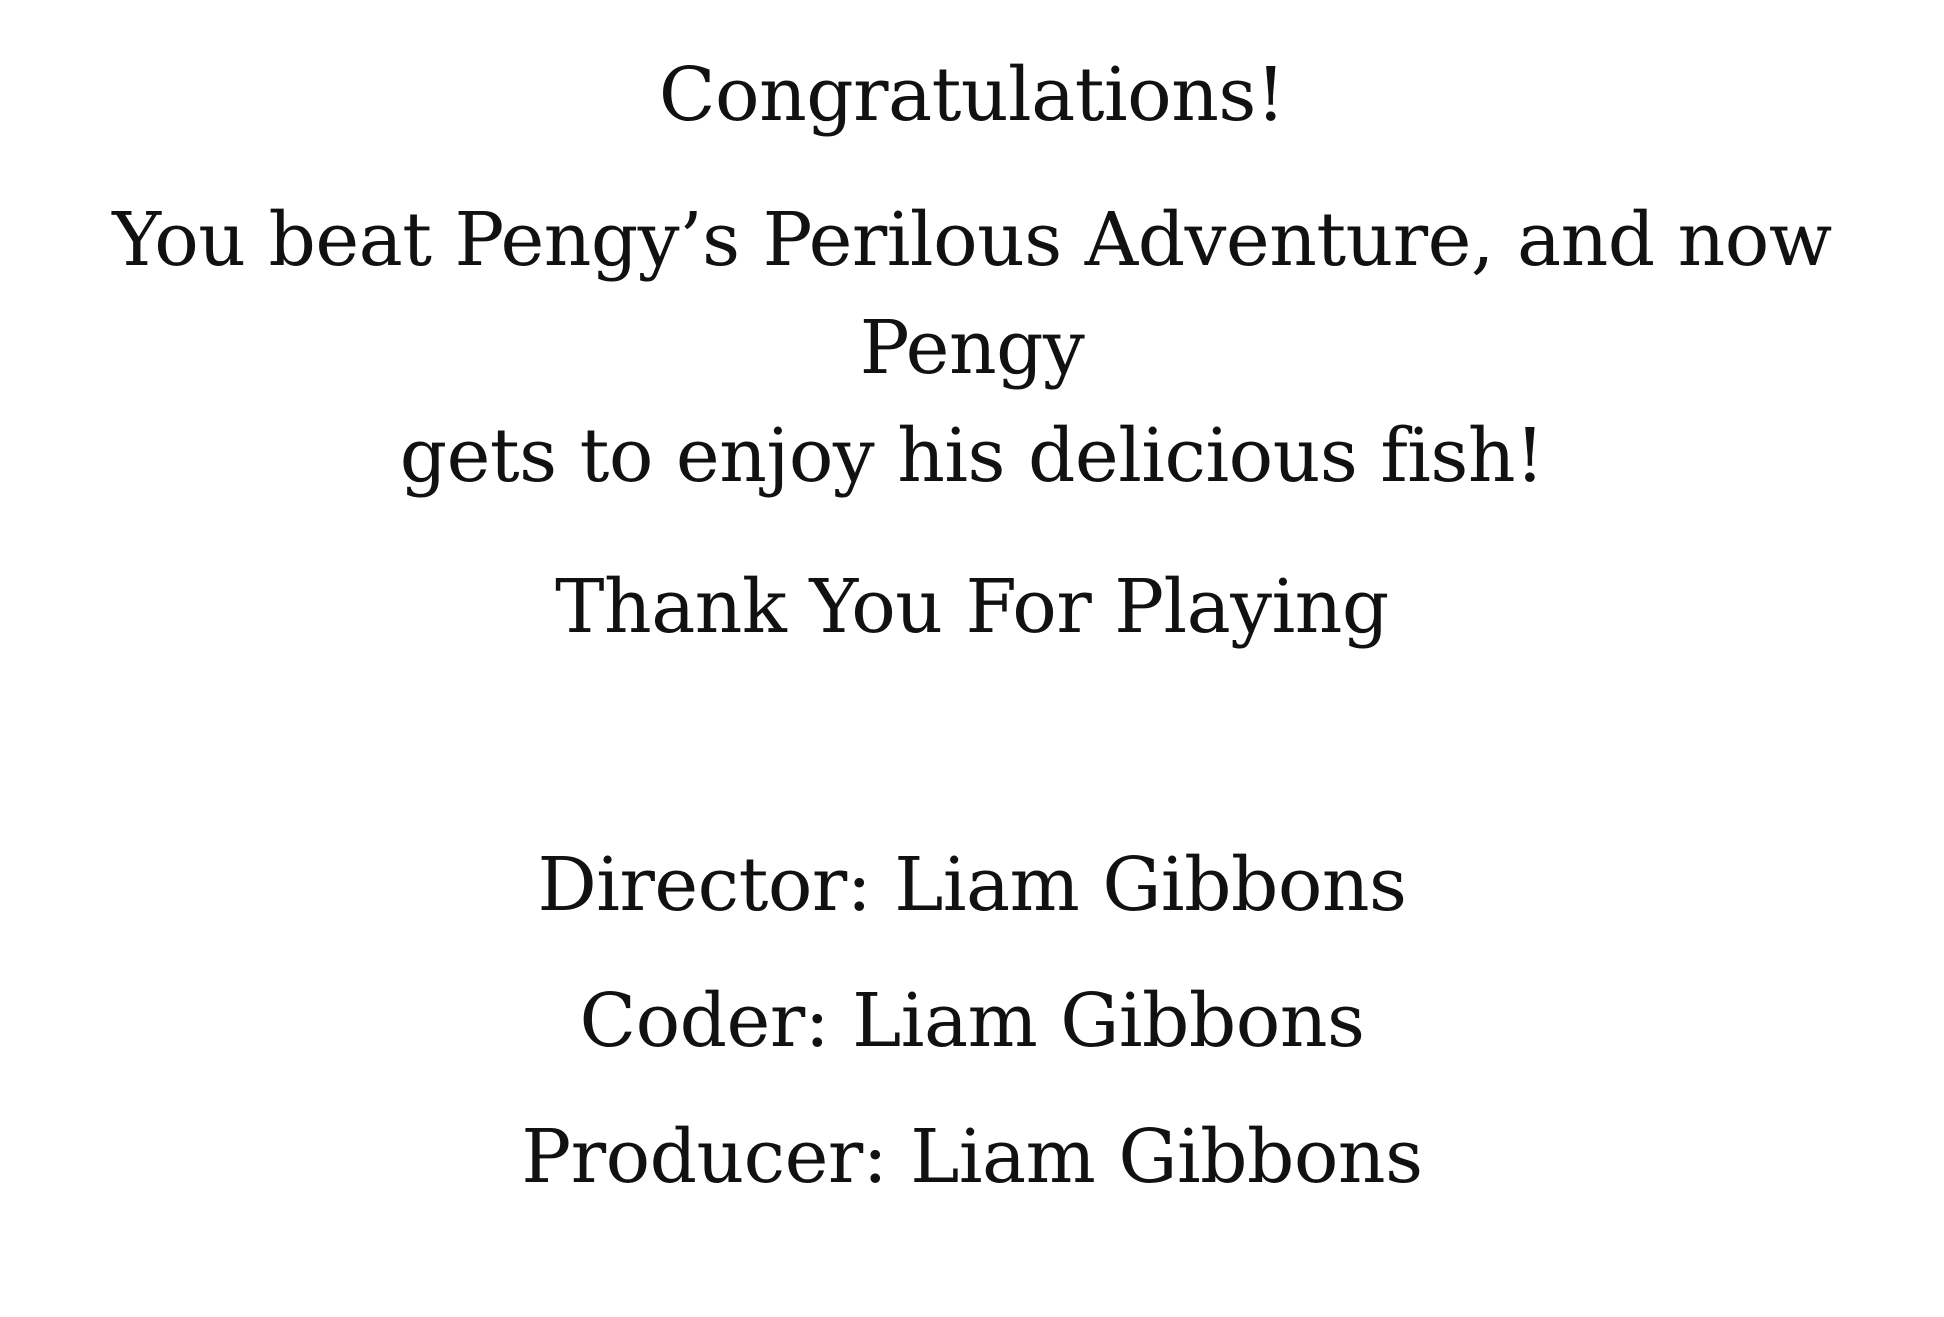 The image size is (1944, 1317). What do you see at coordinates (972, 1157) in the screenshot?
I see `credit-producer: Producer: Liam Gibbons` at bounding box center [972, 1157].